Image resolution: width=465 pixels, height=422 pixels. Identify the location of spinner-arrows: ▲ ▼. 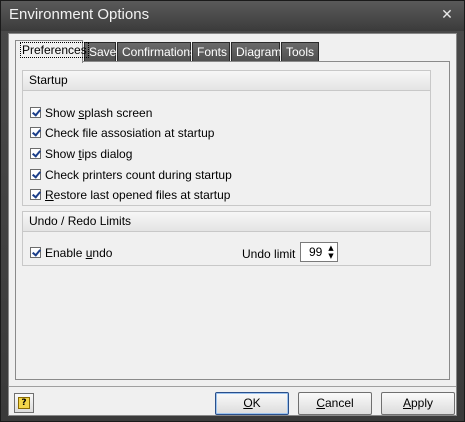
(331, 252).